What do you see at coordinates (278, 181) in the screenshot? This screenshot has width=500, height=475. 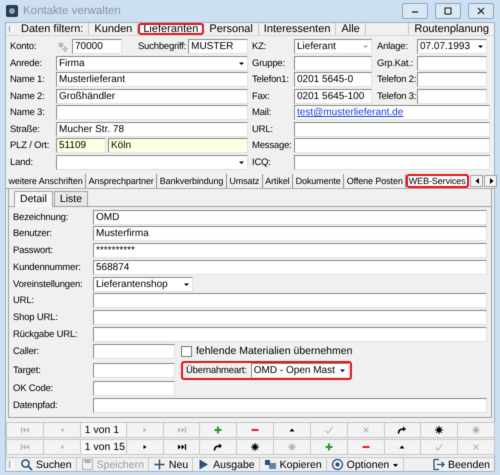 I see `tab: Artikel` at bounding box center [278, 181].